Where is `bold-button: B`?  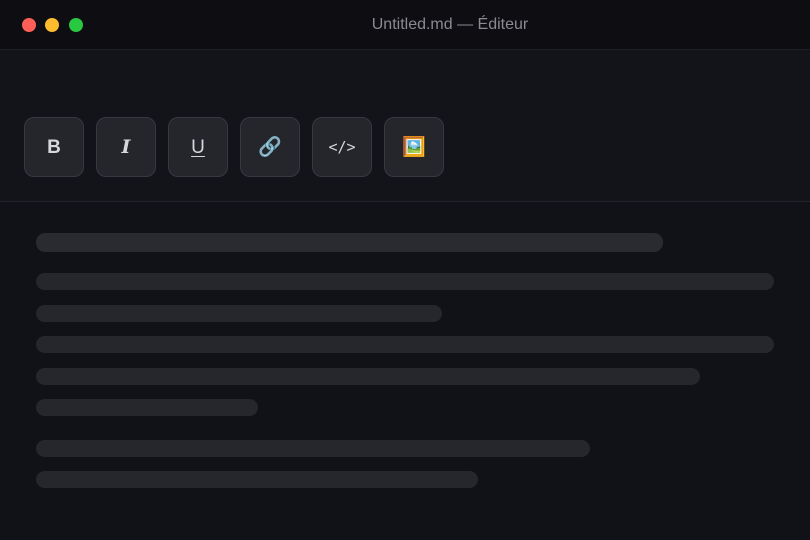 bold-button: B is located at coordinates (54, 147).